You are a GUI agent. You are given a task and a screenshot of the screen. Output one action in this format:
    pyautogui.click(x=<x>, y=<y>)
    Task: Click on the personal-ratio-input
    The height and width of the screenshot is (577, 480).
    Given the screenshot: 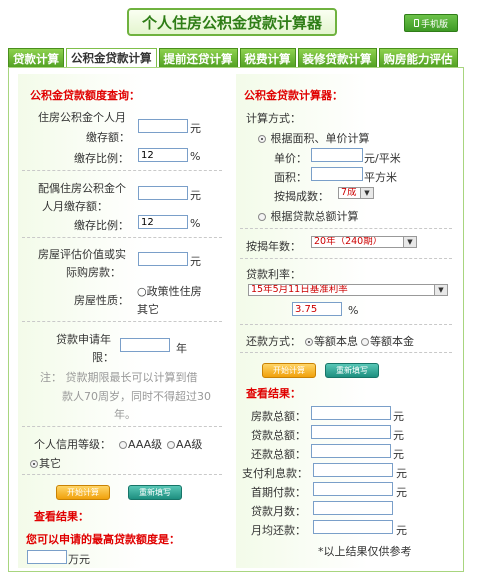 What is the action you would take?
    pyautogui.click(x=163, y=155)
    